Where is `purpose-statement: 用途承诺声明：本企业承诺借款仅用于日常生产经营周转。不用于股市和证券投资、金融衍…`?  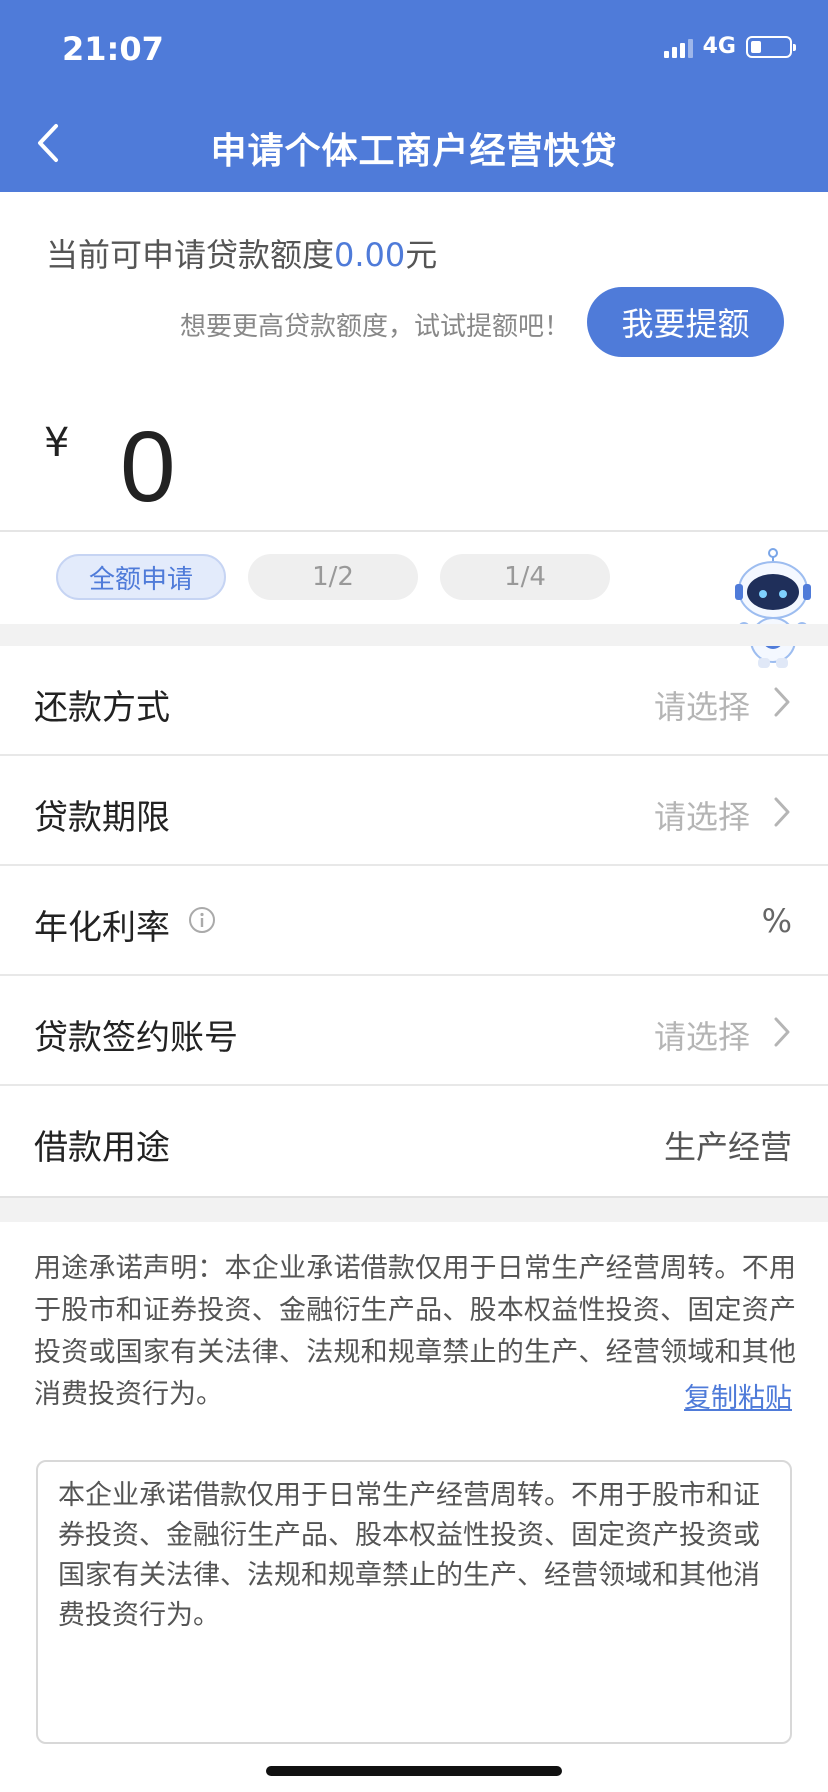
purpose-statement: 用途承诺声明：本企业承诺借款仅用于日常生产经营周转。不用于股市和证券投资、金融衍… is located at coordinates (415, 1331).